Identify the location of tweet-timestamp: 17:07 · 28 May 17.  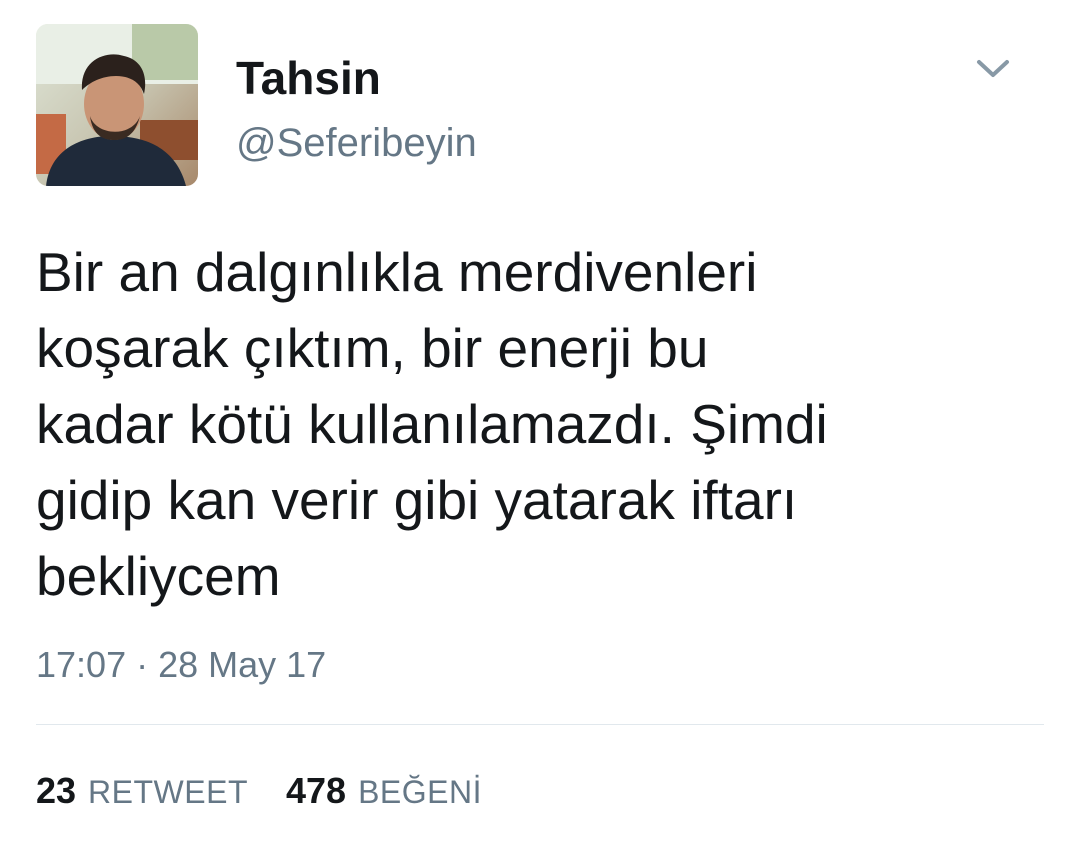
(181, 665).